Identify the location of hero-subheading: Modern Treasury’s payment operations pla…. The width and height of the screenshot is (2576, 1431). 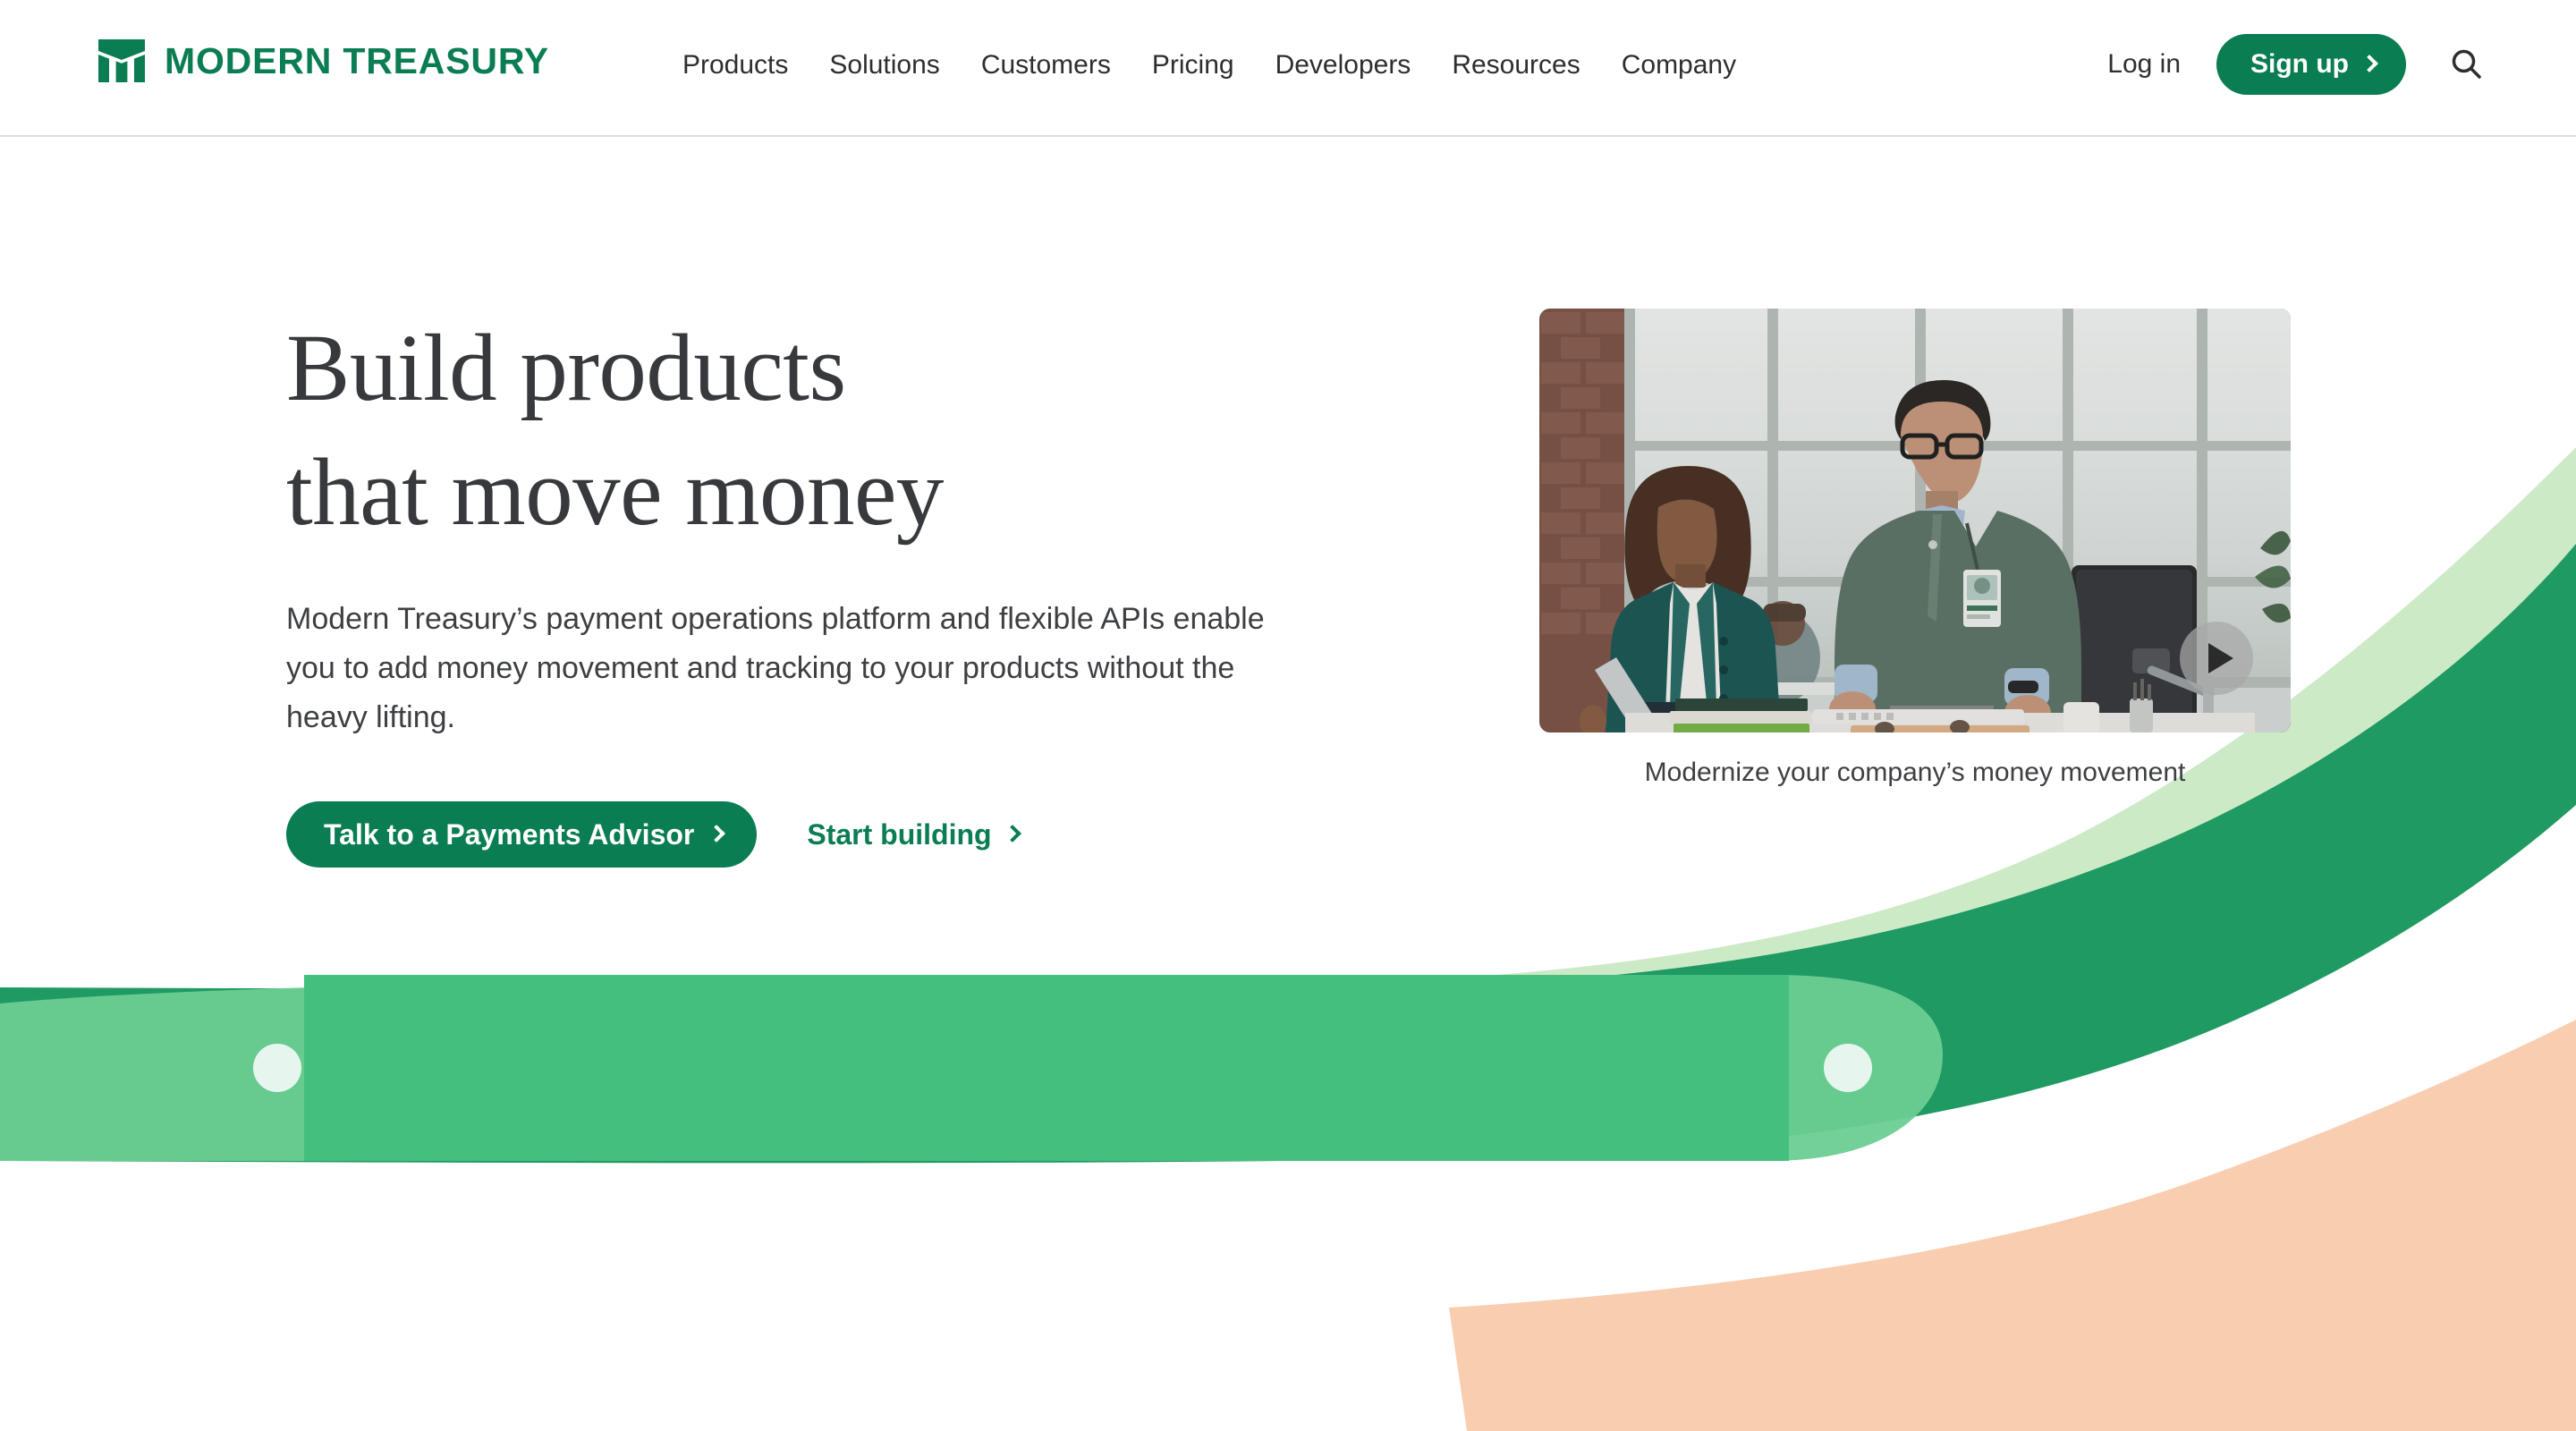
(775, 668).